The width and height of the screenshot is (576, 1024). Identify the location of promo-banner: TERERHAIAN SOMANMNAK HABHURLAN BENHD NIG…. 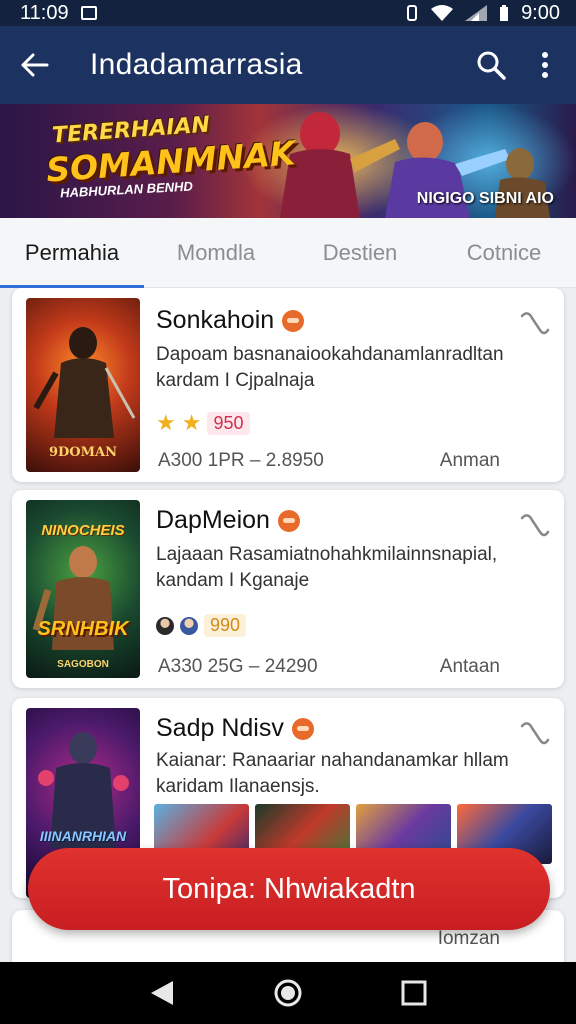
(288, 161).